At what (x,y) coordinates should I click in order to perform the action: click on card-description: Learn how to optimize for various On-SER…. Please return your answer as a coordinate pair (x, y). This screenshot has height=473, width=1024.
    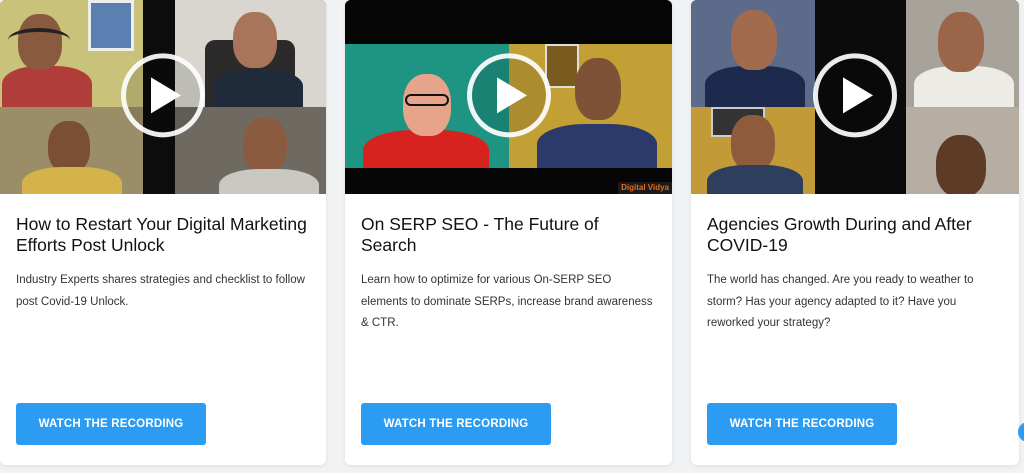
    Looking at the image, I should click on (507, 301).